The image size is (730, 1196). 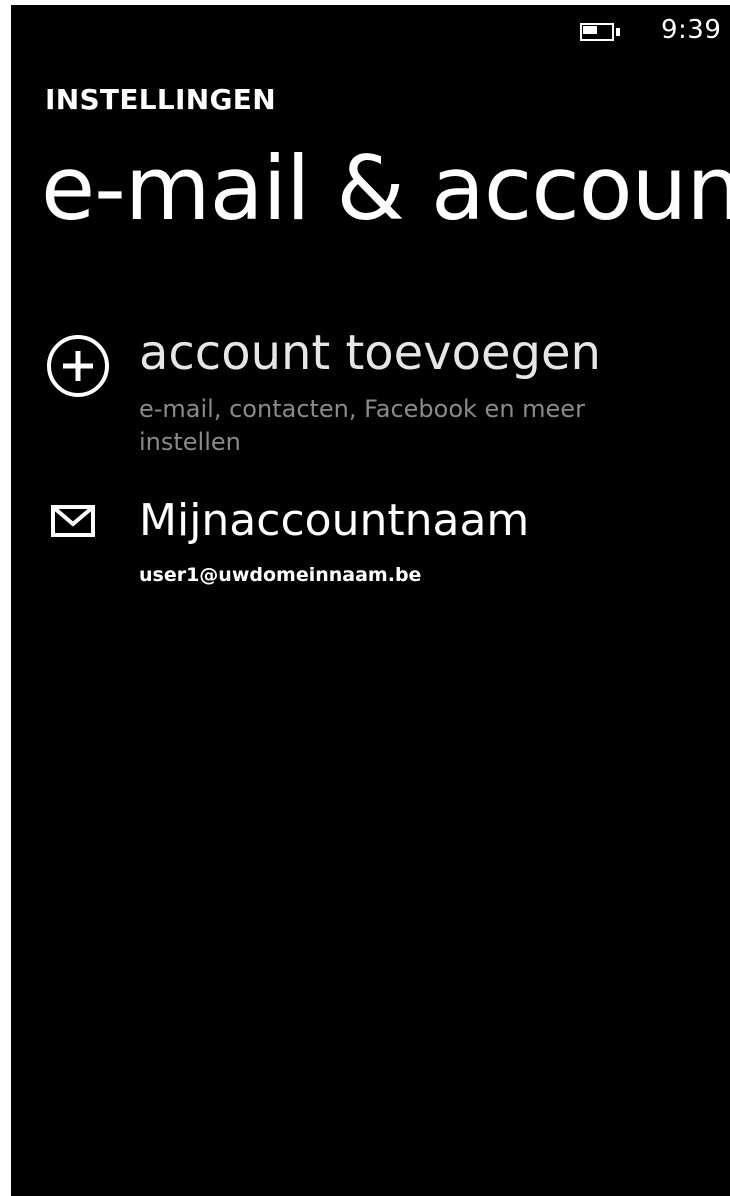 What do you see at coordinates (600, 32) in the screenshot?
I see `battery-icon` at bounding box center [600, 32].